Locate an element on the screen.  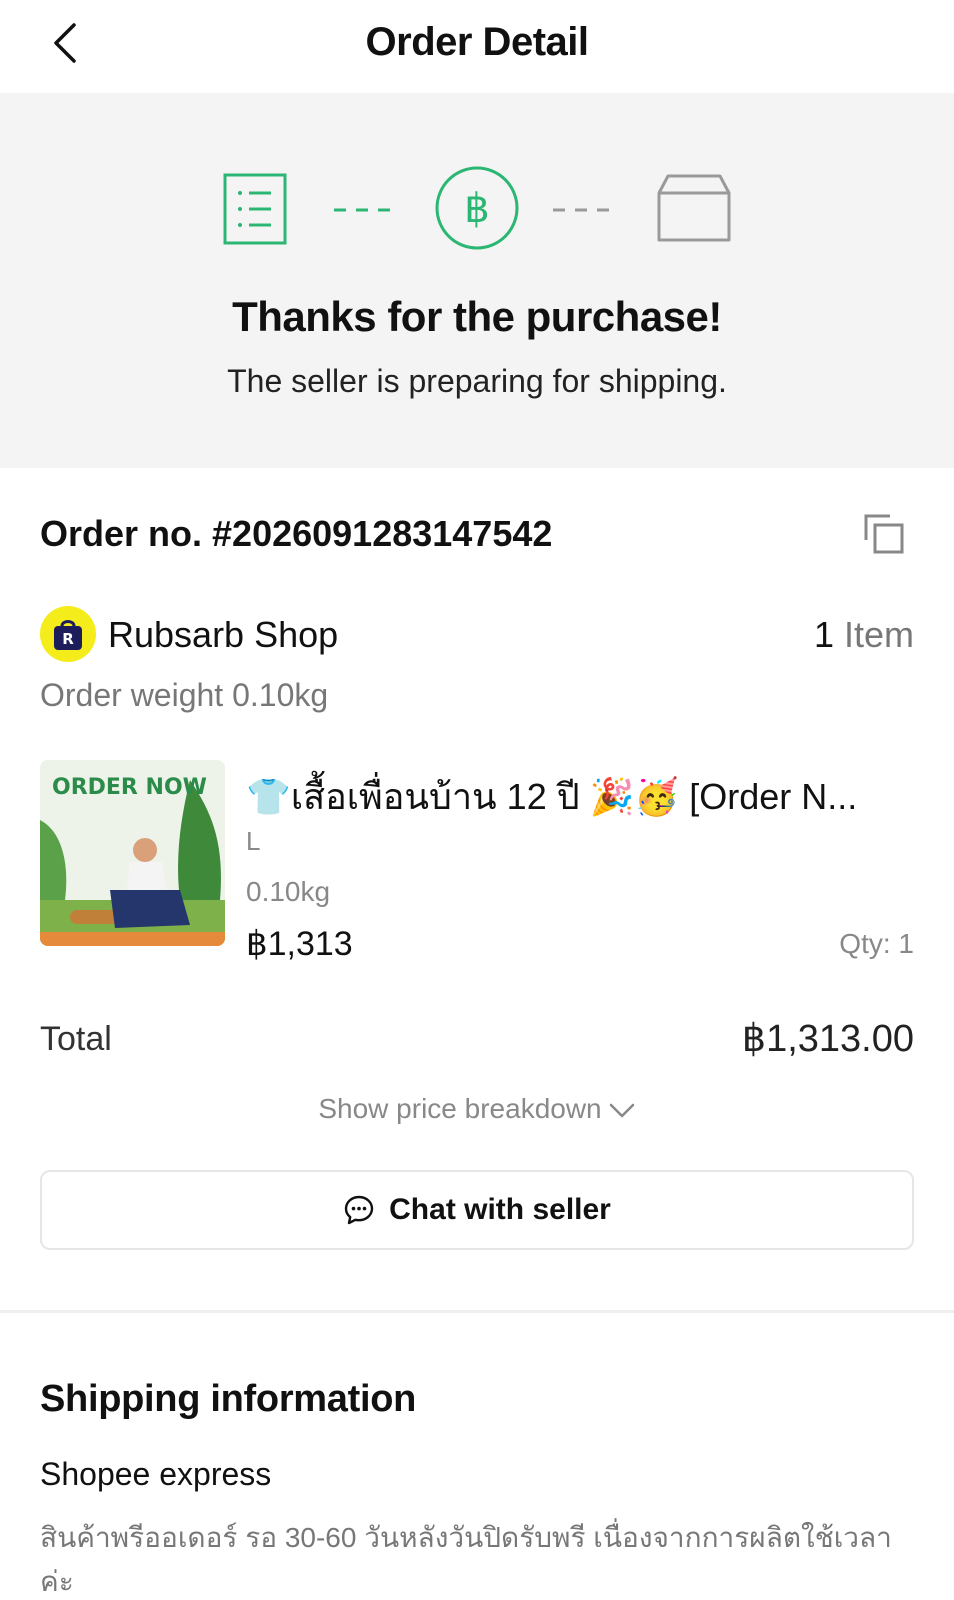
order-list-icon is located at coordinates (255, 209).